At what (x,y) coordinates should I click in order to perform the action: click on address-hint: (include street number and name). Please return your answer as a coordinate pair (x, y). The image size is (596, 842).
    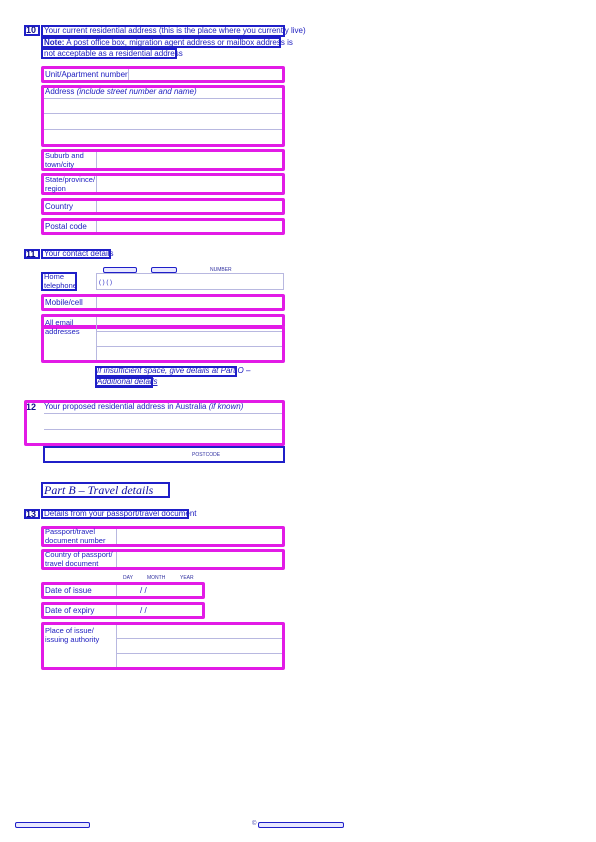
    Looking at the image, I should click on (136, 91).